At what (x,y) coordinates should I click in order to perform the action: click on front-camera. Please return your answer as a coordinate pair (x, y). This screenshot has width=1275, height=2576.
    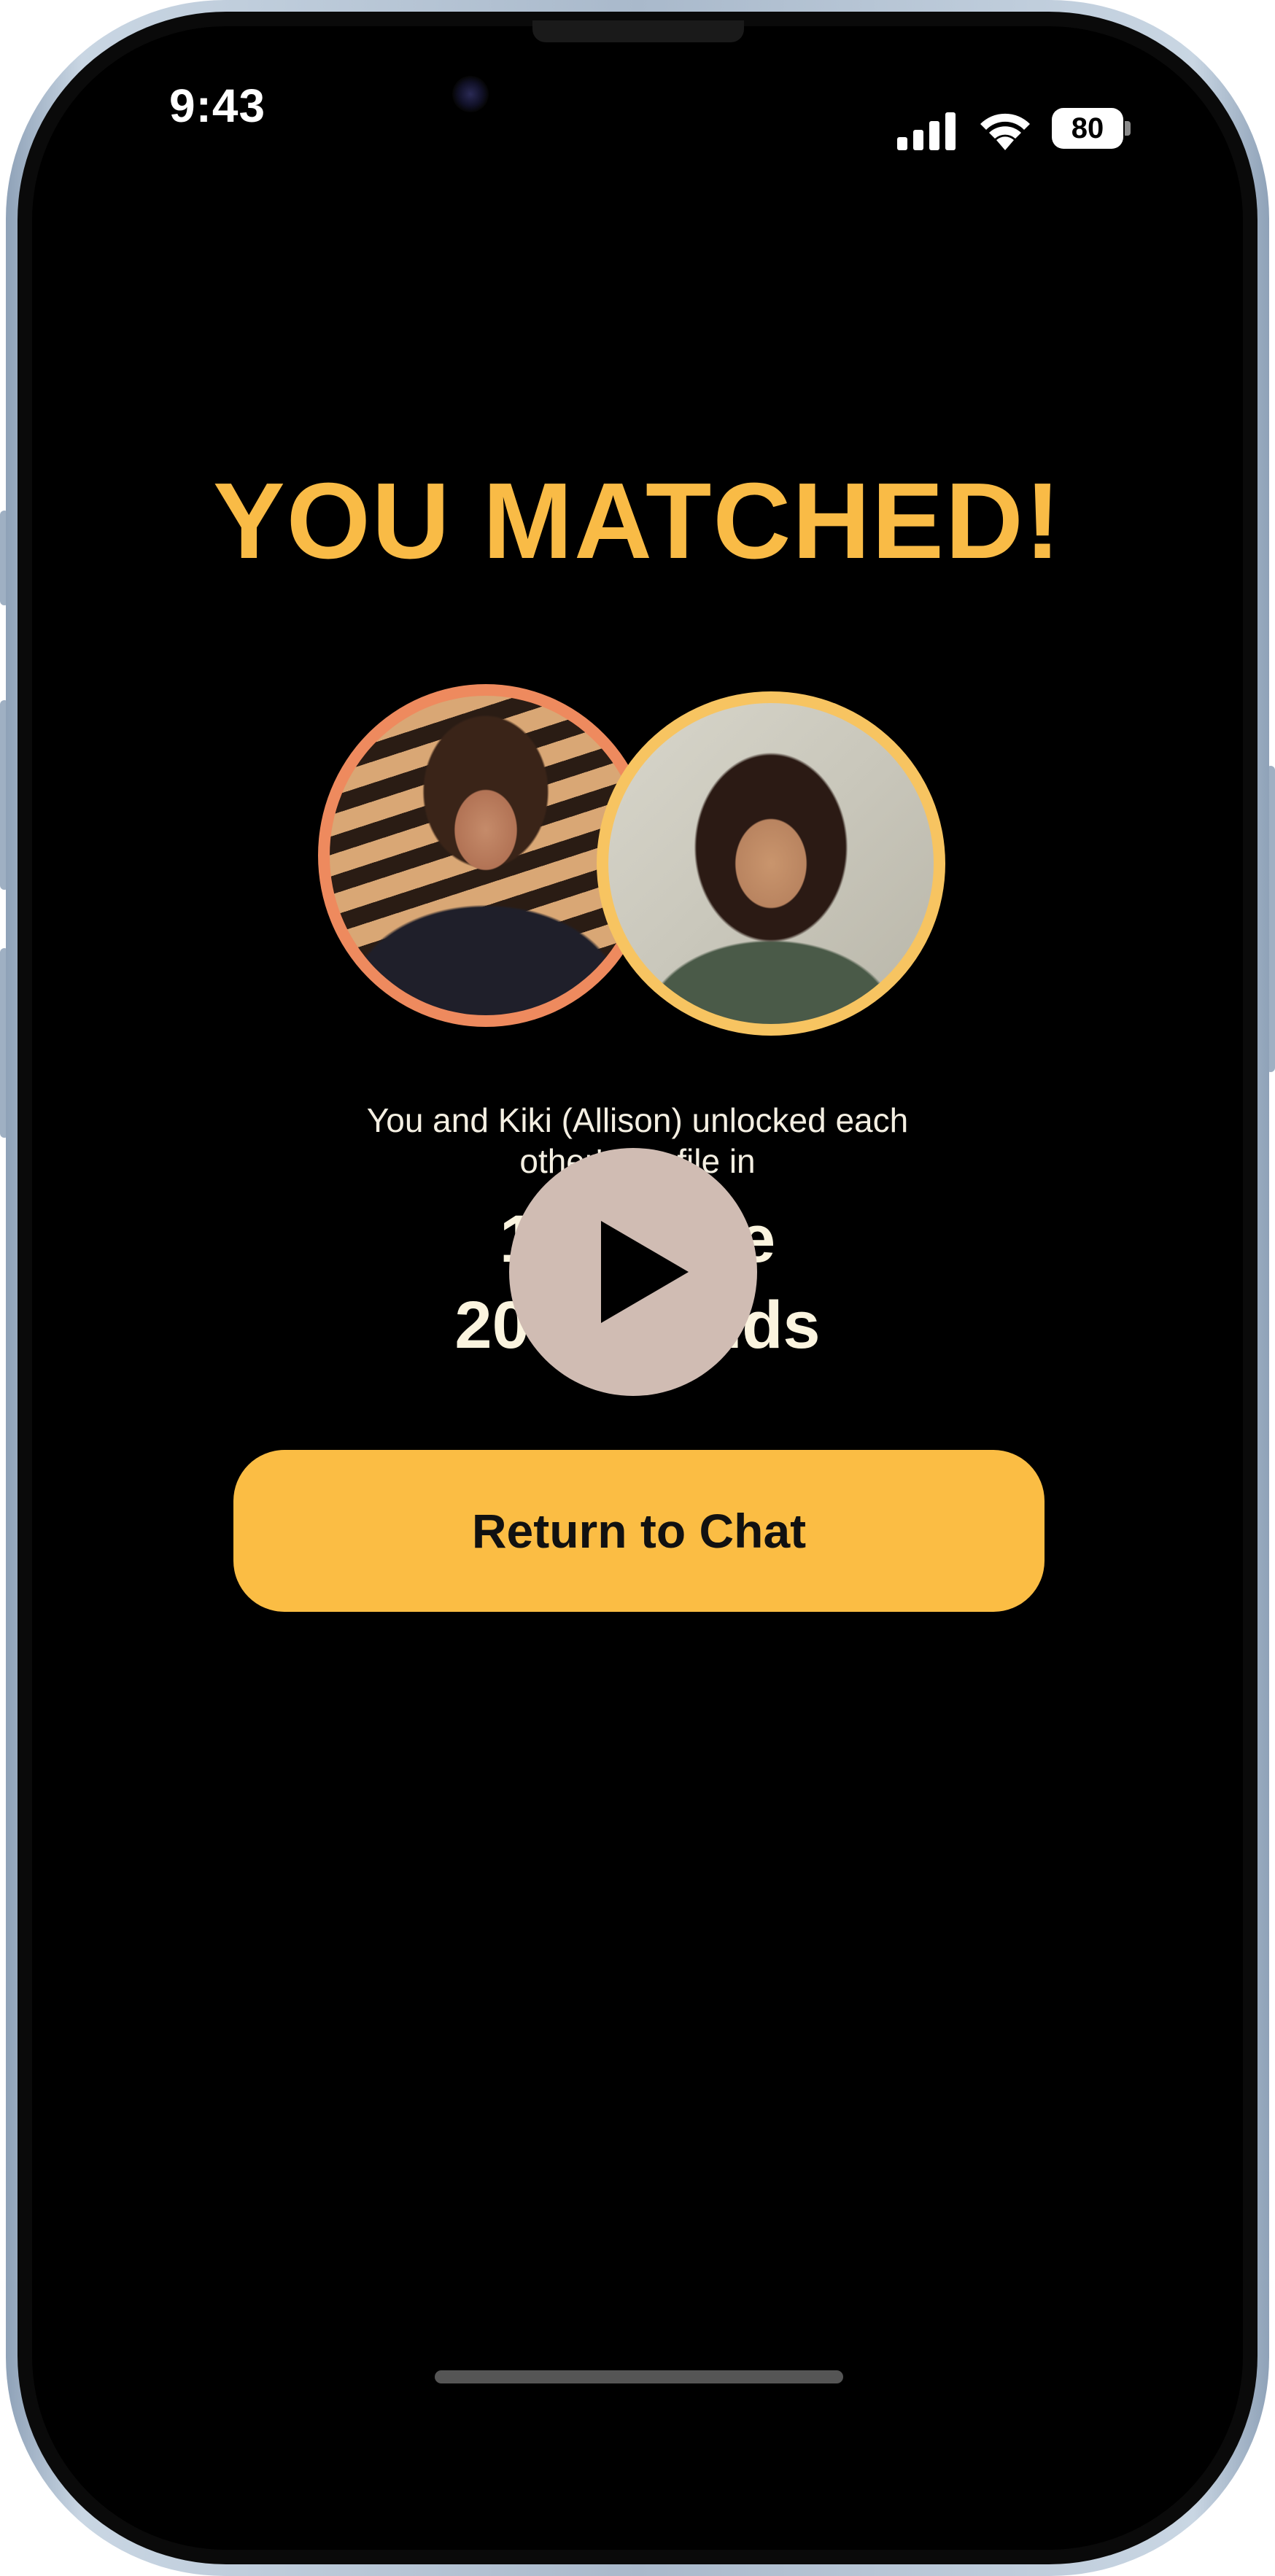
    Looking at the image, I should click on (470, 94).